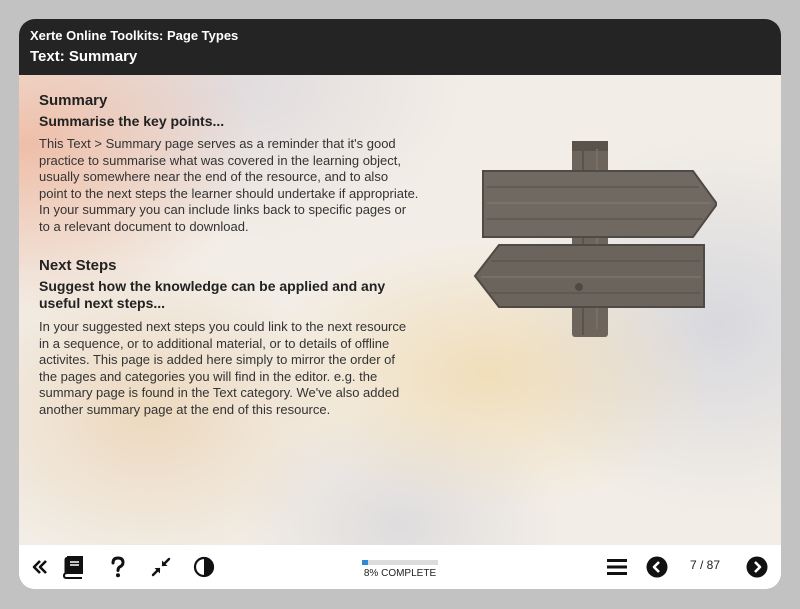  What do you see at coordinates (134, 35) in the screenshot?
I see `app-title: Xerte Online Toolkits: Page Types` at bounding box center [134, 35].